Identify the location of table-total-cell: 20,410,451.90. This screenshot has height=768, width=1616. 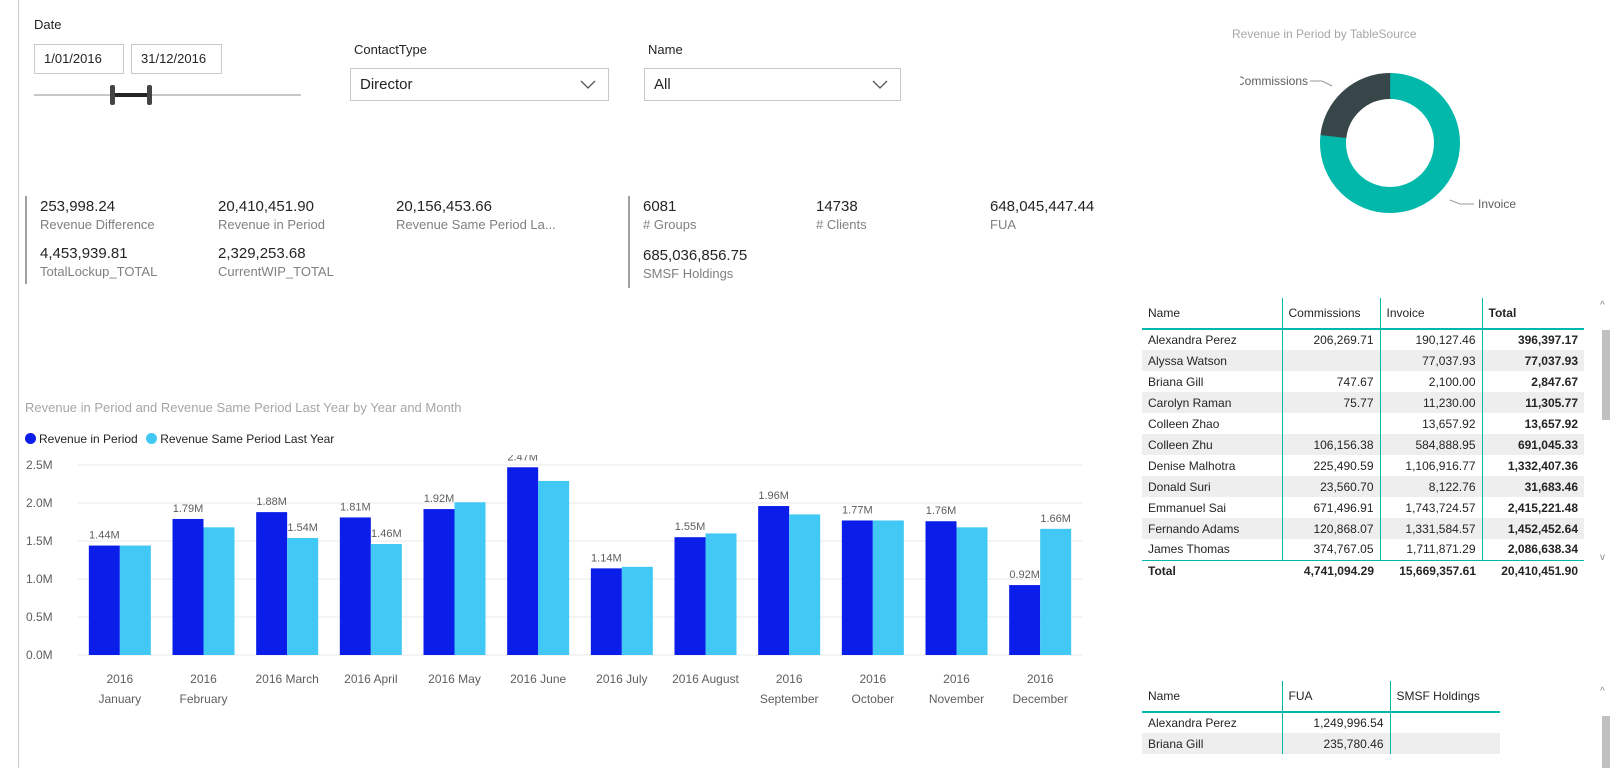
(1533, 570).